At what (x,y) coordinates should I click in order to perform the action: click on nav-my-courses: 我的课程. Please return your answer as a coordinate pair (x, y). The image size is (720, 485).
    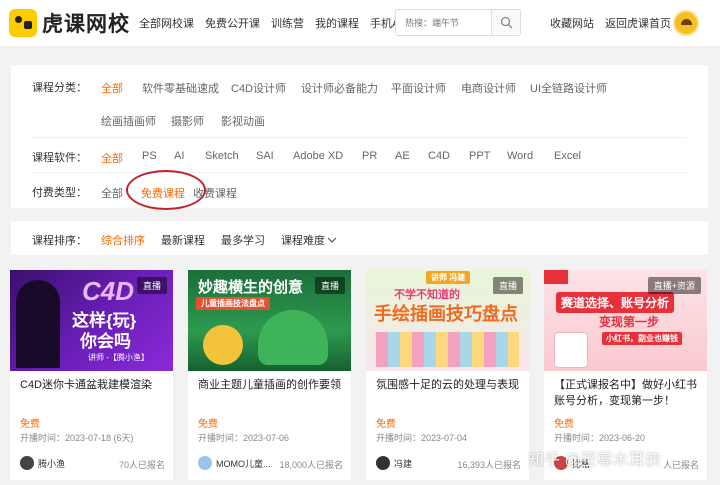
    Looking at the image, I should click on (337, 23).